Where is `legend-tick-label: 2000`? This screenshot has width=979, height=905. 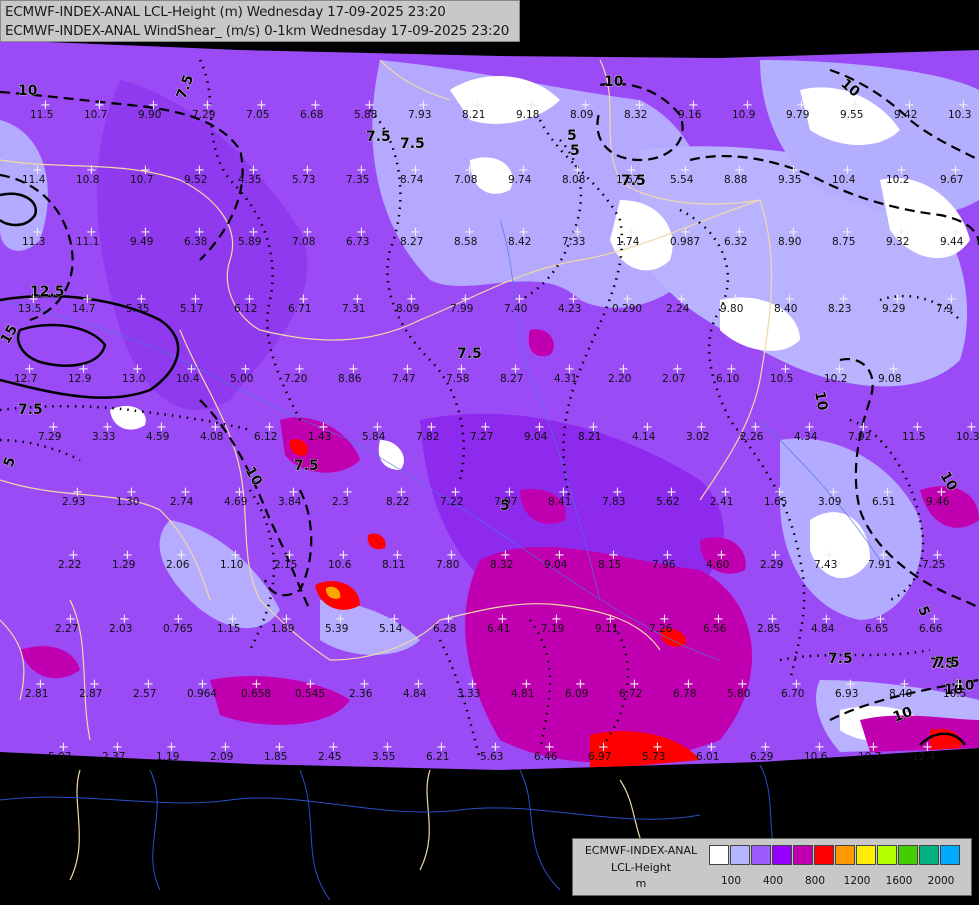 legend-tick-label: 2000 is located at coordinates (941, 881).